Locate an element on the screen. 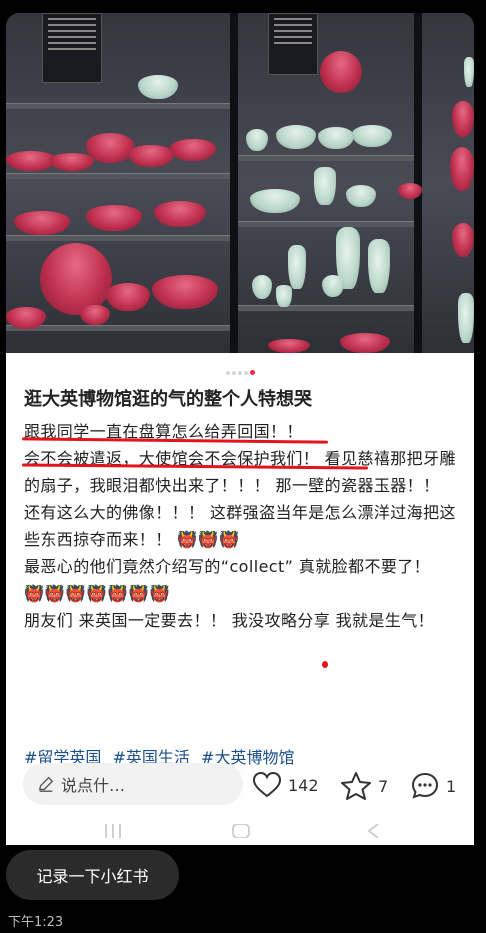 This screenshot has height=933, width=486. toast-text: 记录一下小红书 is located at coordinates (92, 876).